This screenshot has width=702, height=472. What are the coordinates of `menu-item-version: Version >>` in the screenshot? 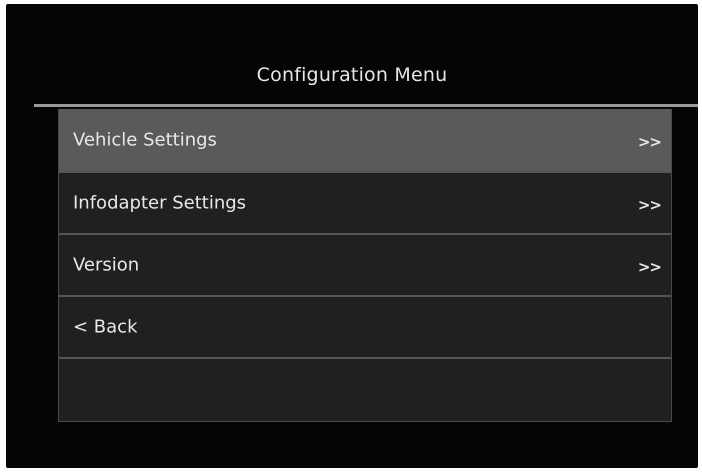 It's located at (365, 264).